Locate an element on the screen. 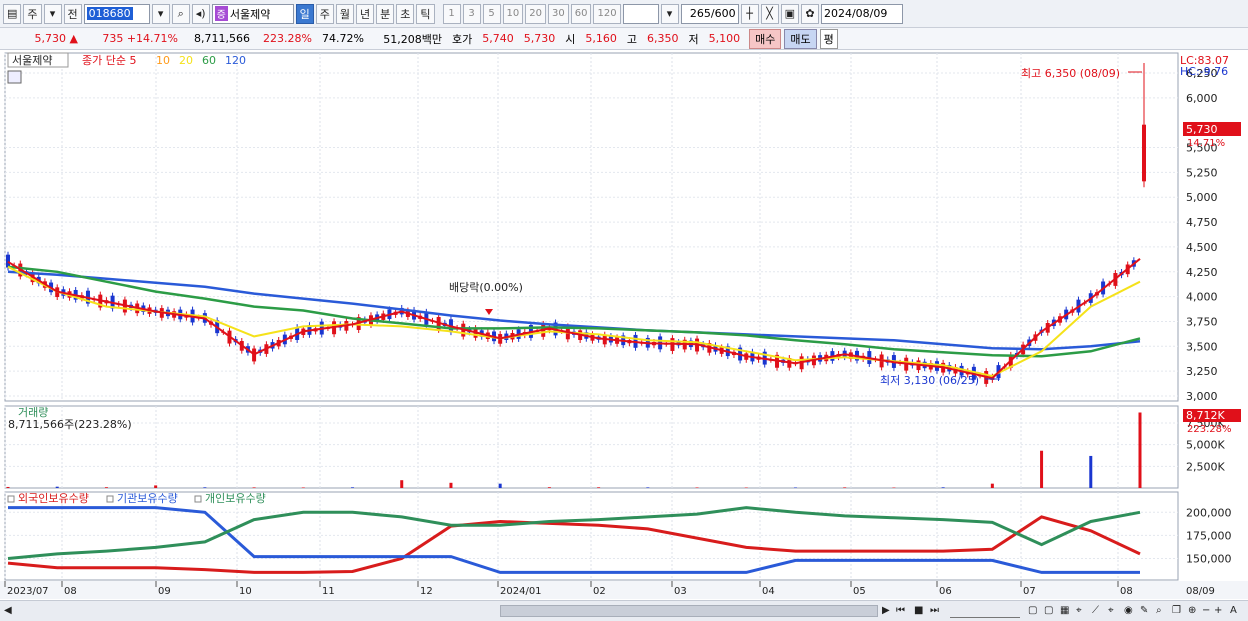 This screenshot has height=621, width=1248. sell-button: 매도 is located at coordinates (800, 38).